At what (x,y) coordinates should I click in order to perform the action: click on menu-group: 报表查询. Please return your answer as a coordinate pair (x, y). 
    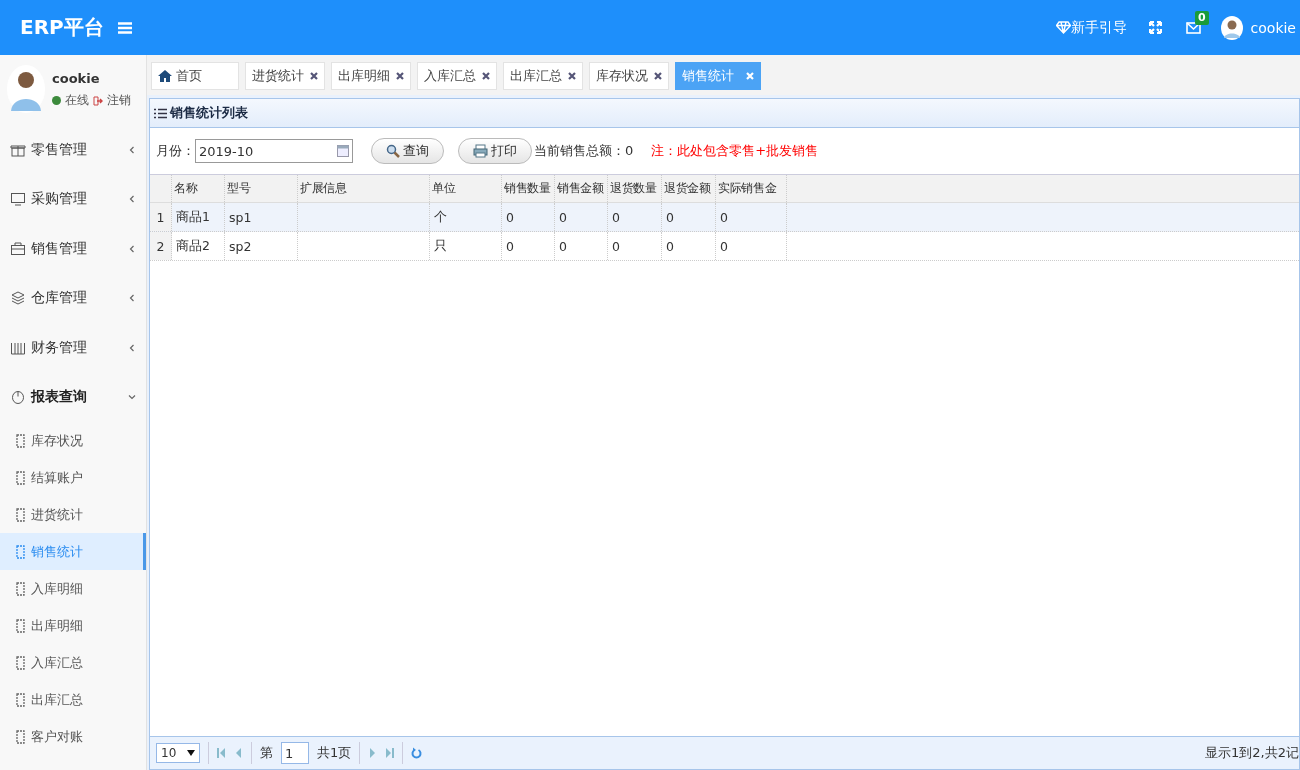
    Looking at the image, I should click on (73, 397).